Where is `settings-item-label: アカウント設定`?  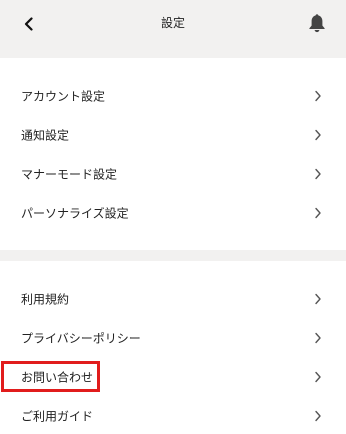 settings-item-label: アカウント設定 is located at coordinates (63, 96).